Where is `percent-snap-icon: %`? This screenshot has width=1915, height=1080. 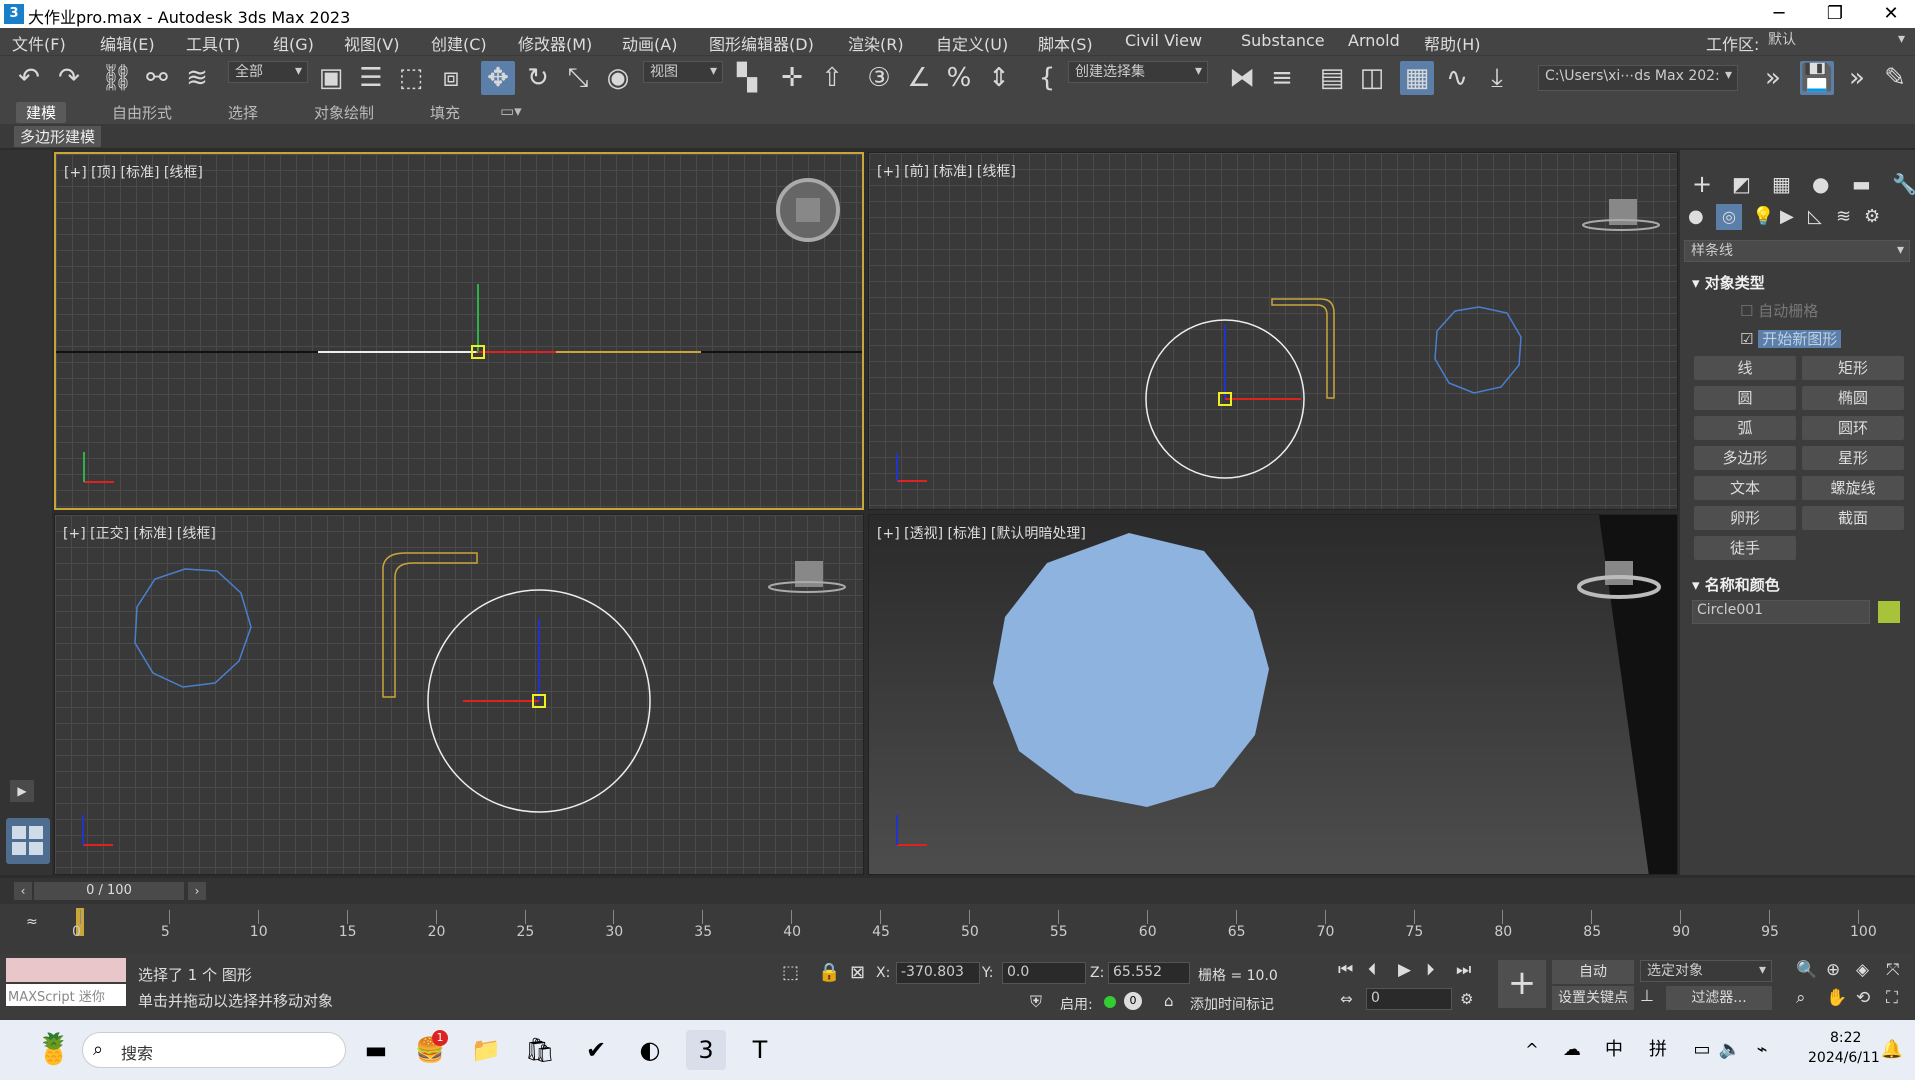
percent-snap-icon: % is located at coordinates (959, 78).